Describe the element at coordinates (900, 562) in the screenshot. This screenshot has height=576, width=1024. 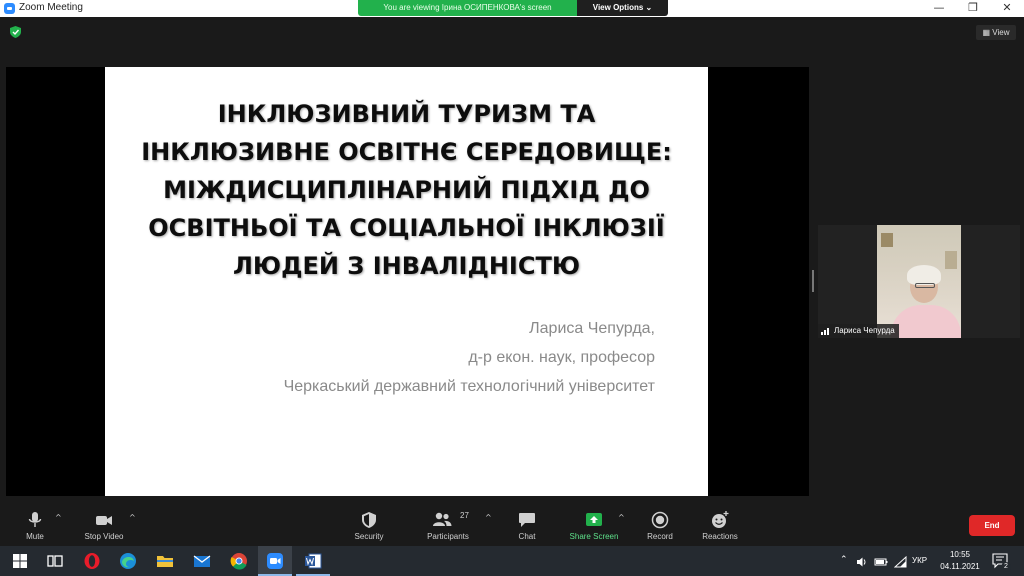
I see `wifi-icon` at that location.